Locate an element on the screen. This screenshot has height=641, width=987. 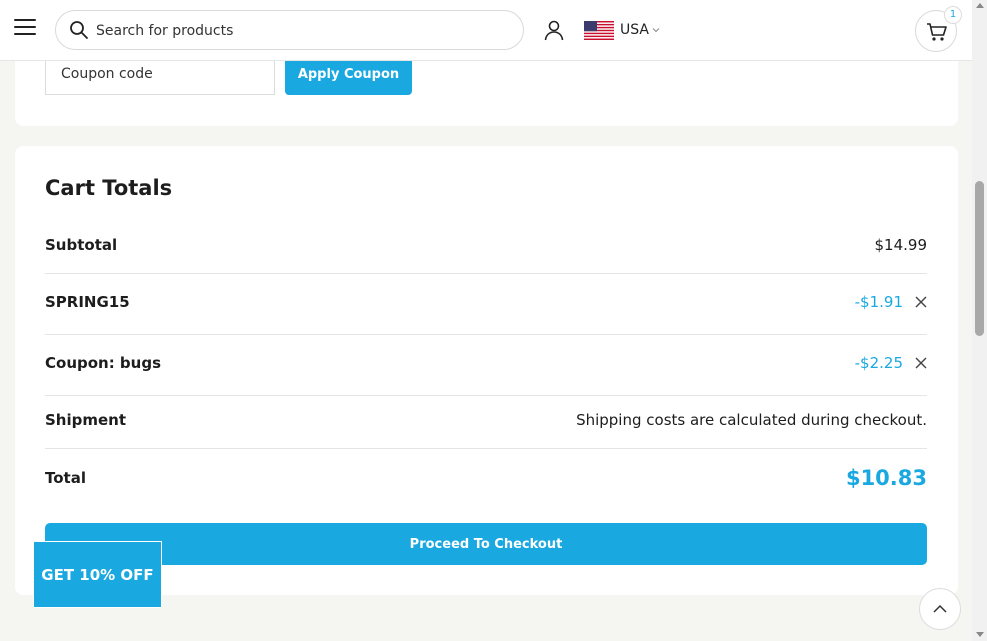
country-selector: USA is located at coordinates (622, 30).